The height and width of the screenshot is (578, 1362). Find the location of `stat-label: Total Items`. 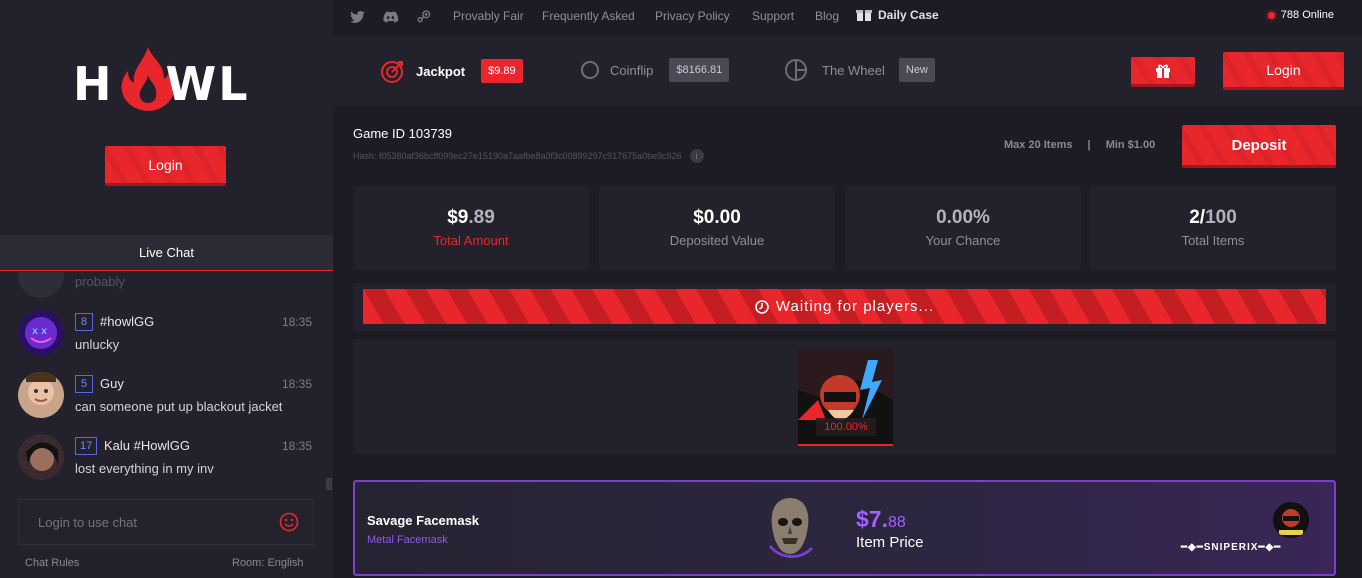

stat-label: Total Items is located at coordinates (1213, 240).